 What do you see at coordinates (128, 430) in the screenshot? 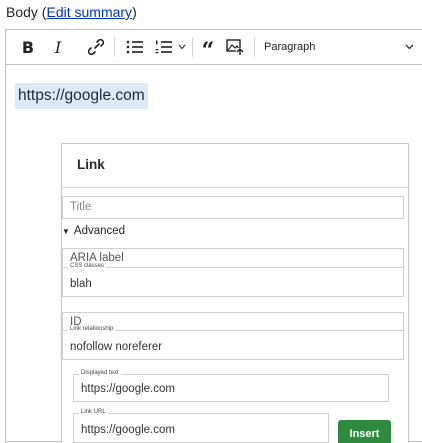
I see `link-url-value: https://google.com` at bounding box center [128, 430].